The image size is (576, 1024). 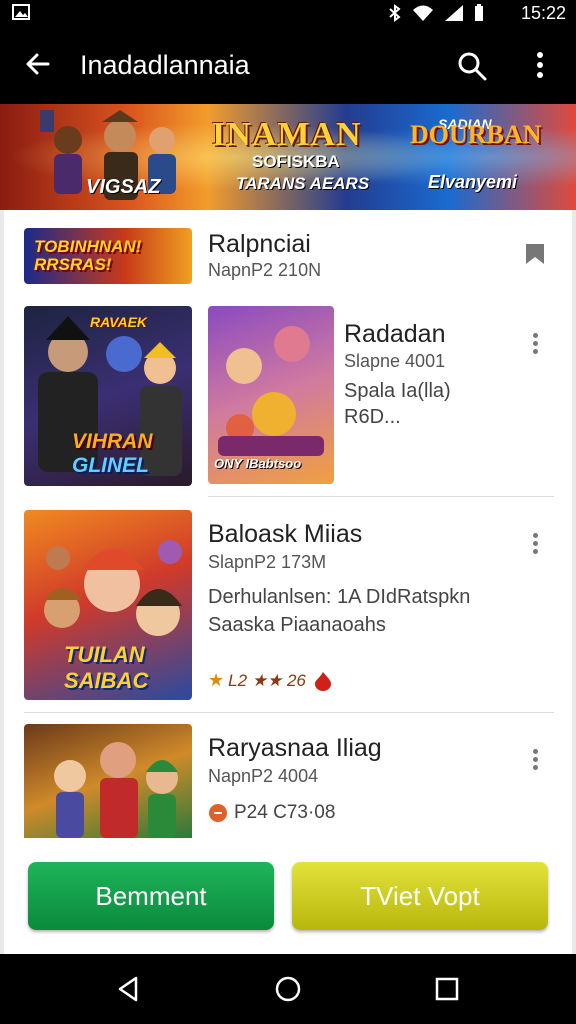 What do you see at coordinates (285, 534) in the screenshot?
I see `item2-title: Baloask Miias` at bounding box center [285, 534].